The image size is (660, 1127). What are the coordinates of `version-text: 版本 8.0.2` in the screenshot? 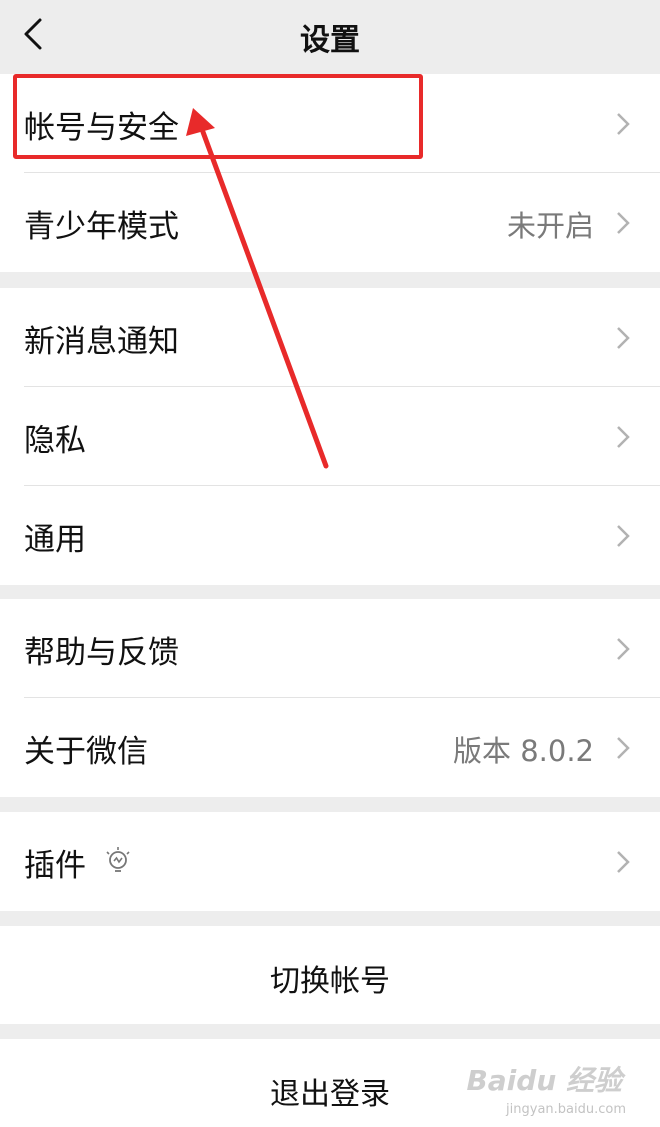 It's located at (523, 751).